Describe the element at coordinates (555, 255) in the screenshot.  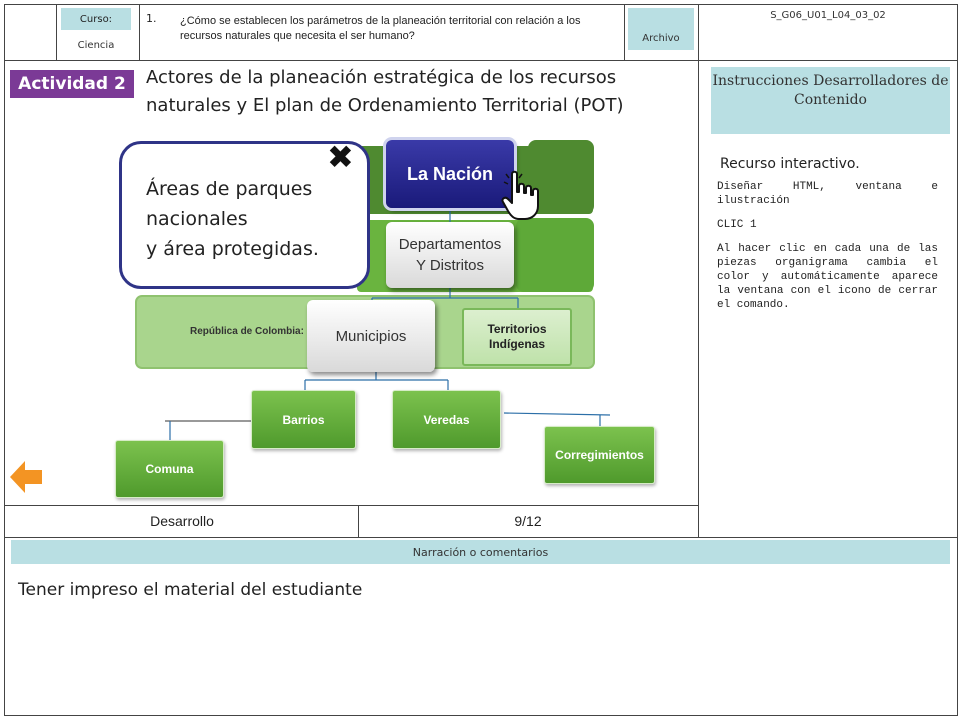
I see `band-departamentos-tab` at that location.